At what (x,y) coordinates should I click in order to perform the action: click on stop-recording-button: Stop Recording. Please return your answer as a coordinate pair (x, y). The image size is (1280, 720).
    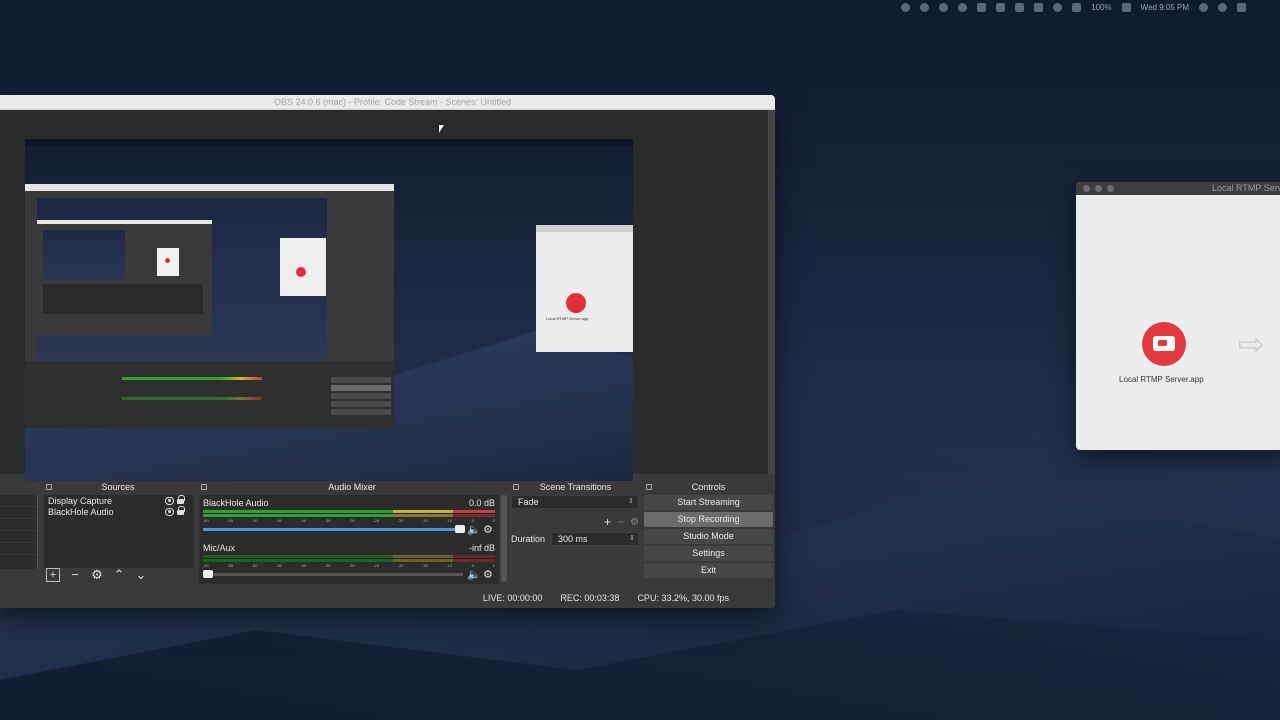
    Looking at the image, I should click on (708, 519).